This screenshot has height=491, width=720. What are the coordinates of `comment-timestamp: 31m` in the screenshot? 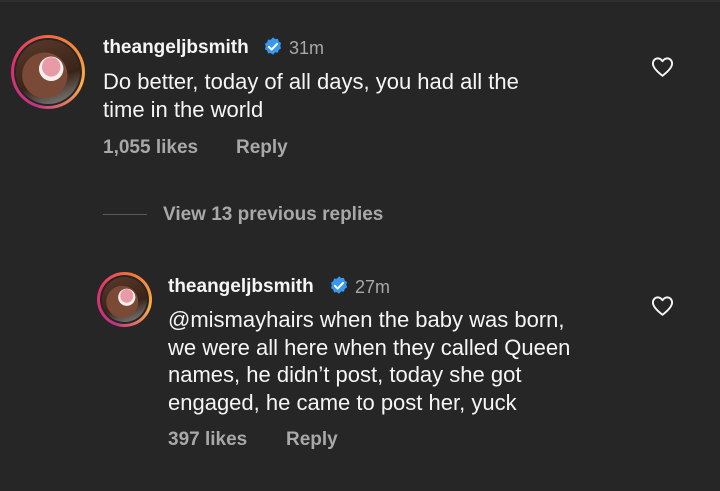 It's located at (307, 48).